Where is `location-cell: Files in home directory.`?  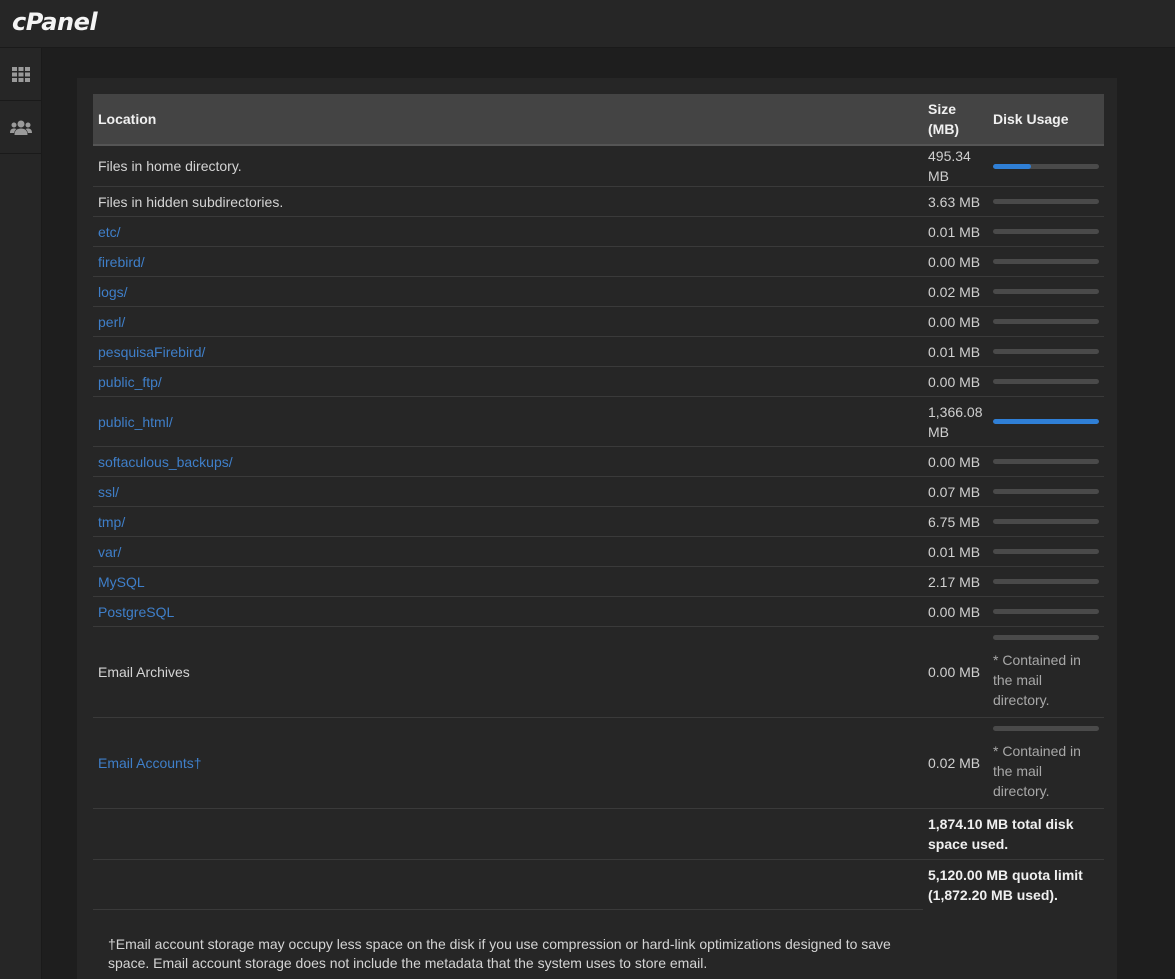
location-cell: Files in home directory. is located at coordinates (508, 166).